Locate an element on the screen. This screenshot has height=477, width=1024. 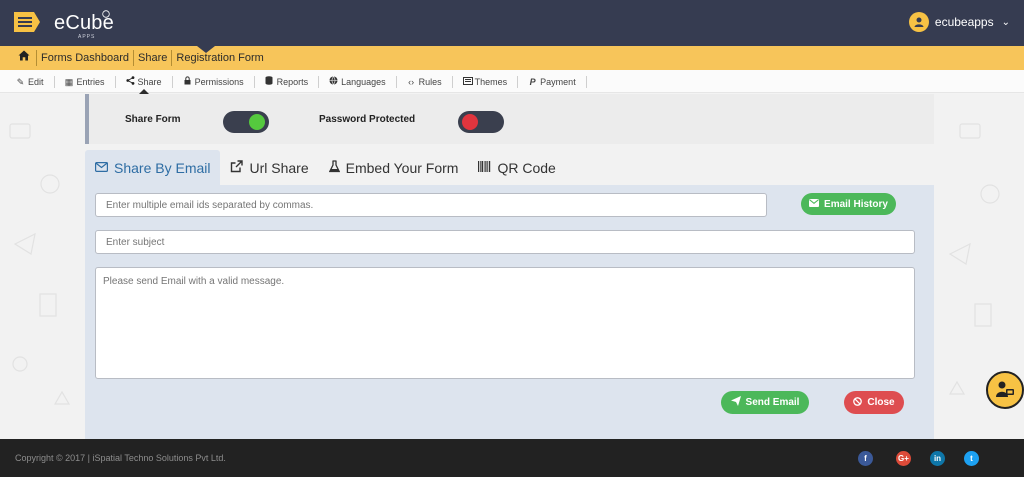
google-plus-icon: G+ is located at coordinates (903, 458).